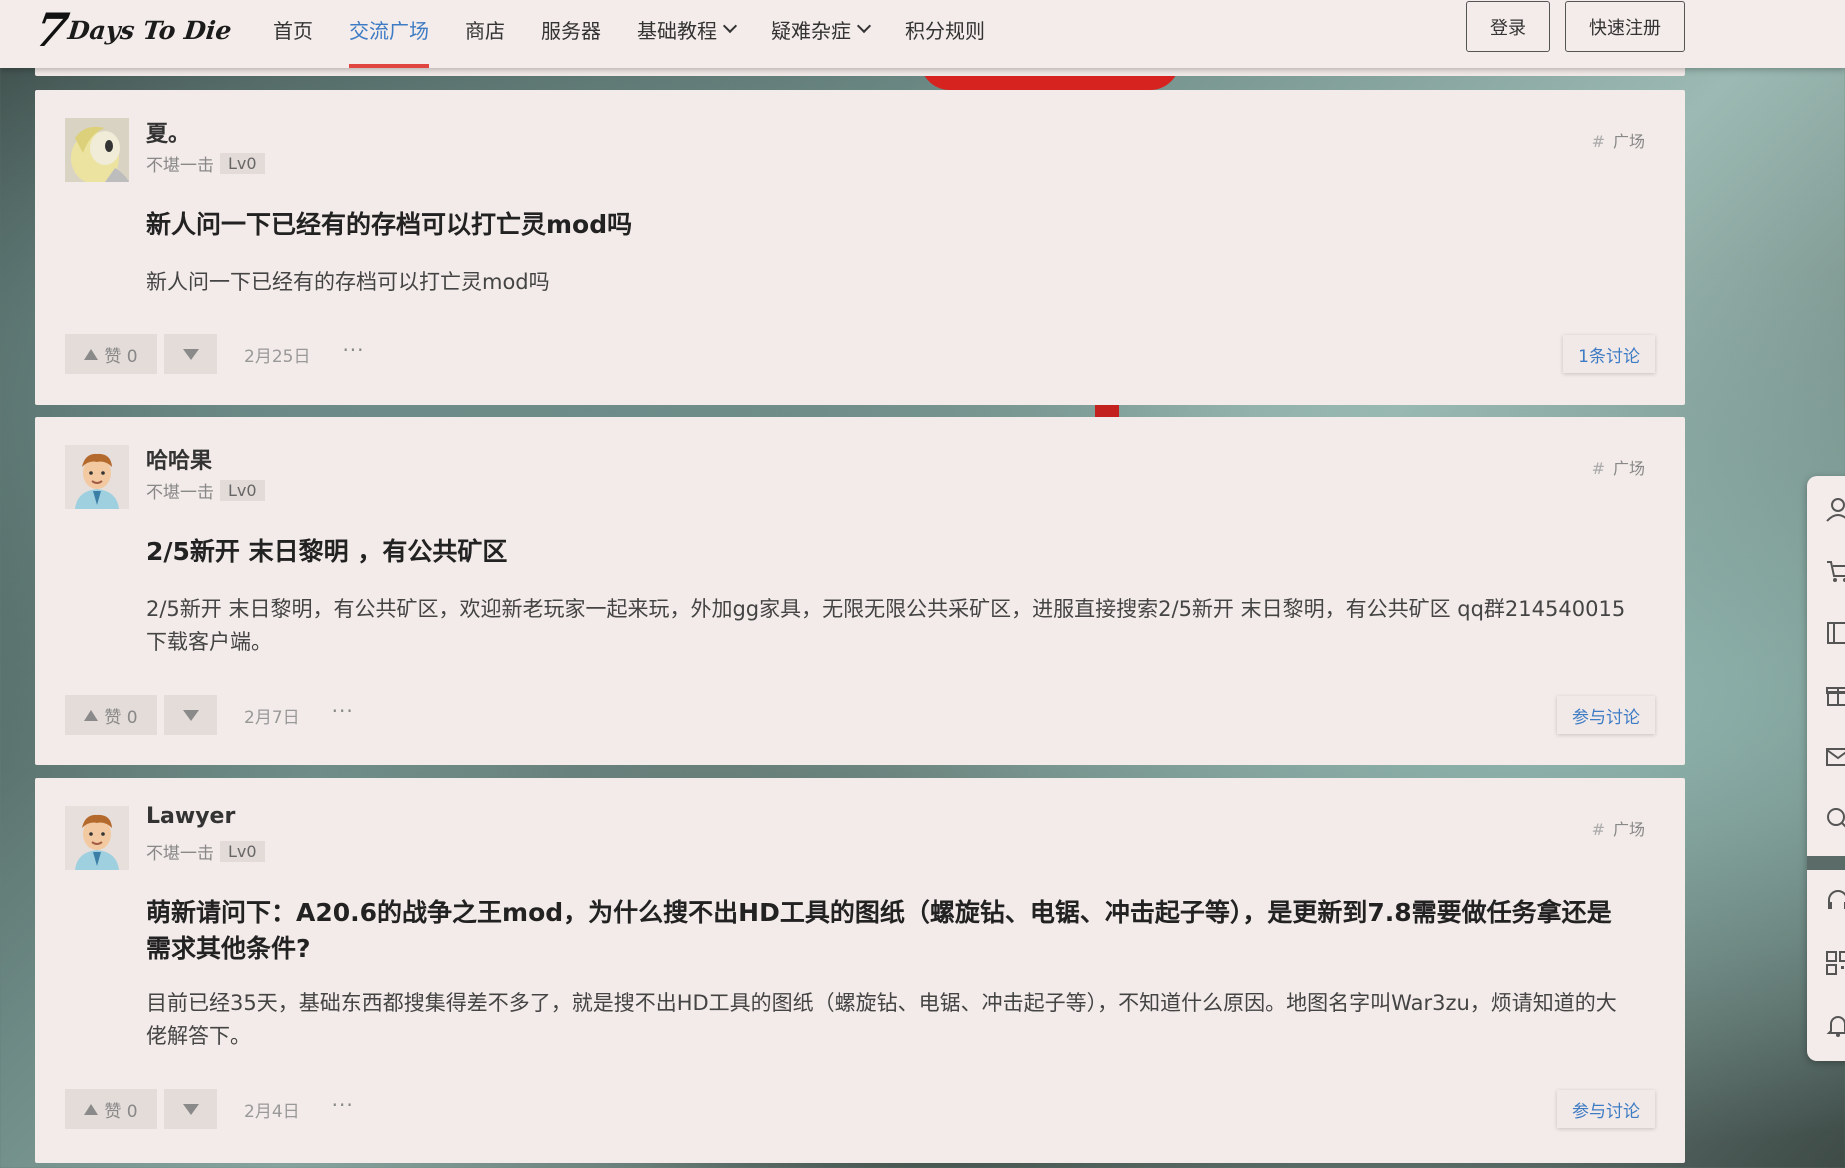 The height and width of the screenshot is (1168, 1845). What do you see at coordinates (811, 30) in the screenshot?
I see `nav-item-label: 疑难杂症` at bounding box center [811, 30].